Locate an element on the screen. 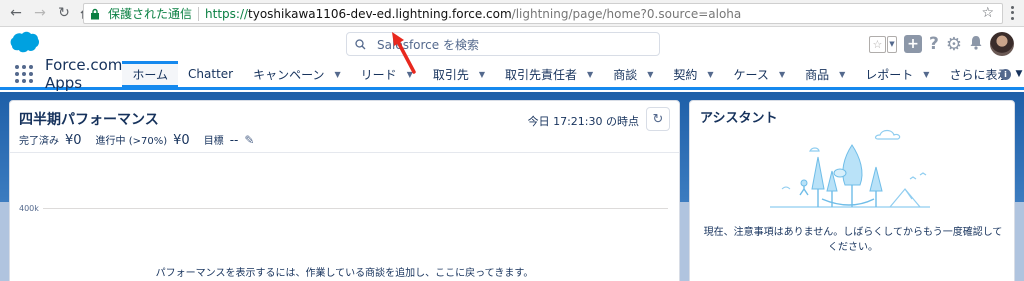  card-divider is located at coordinates (344, 152).